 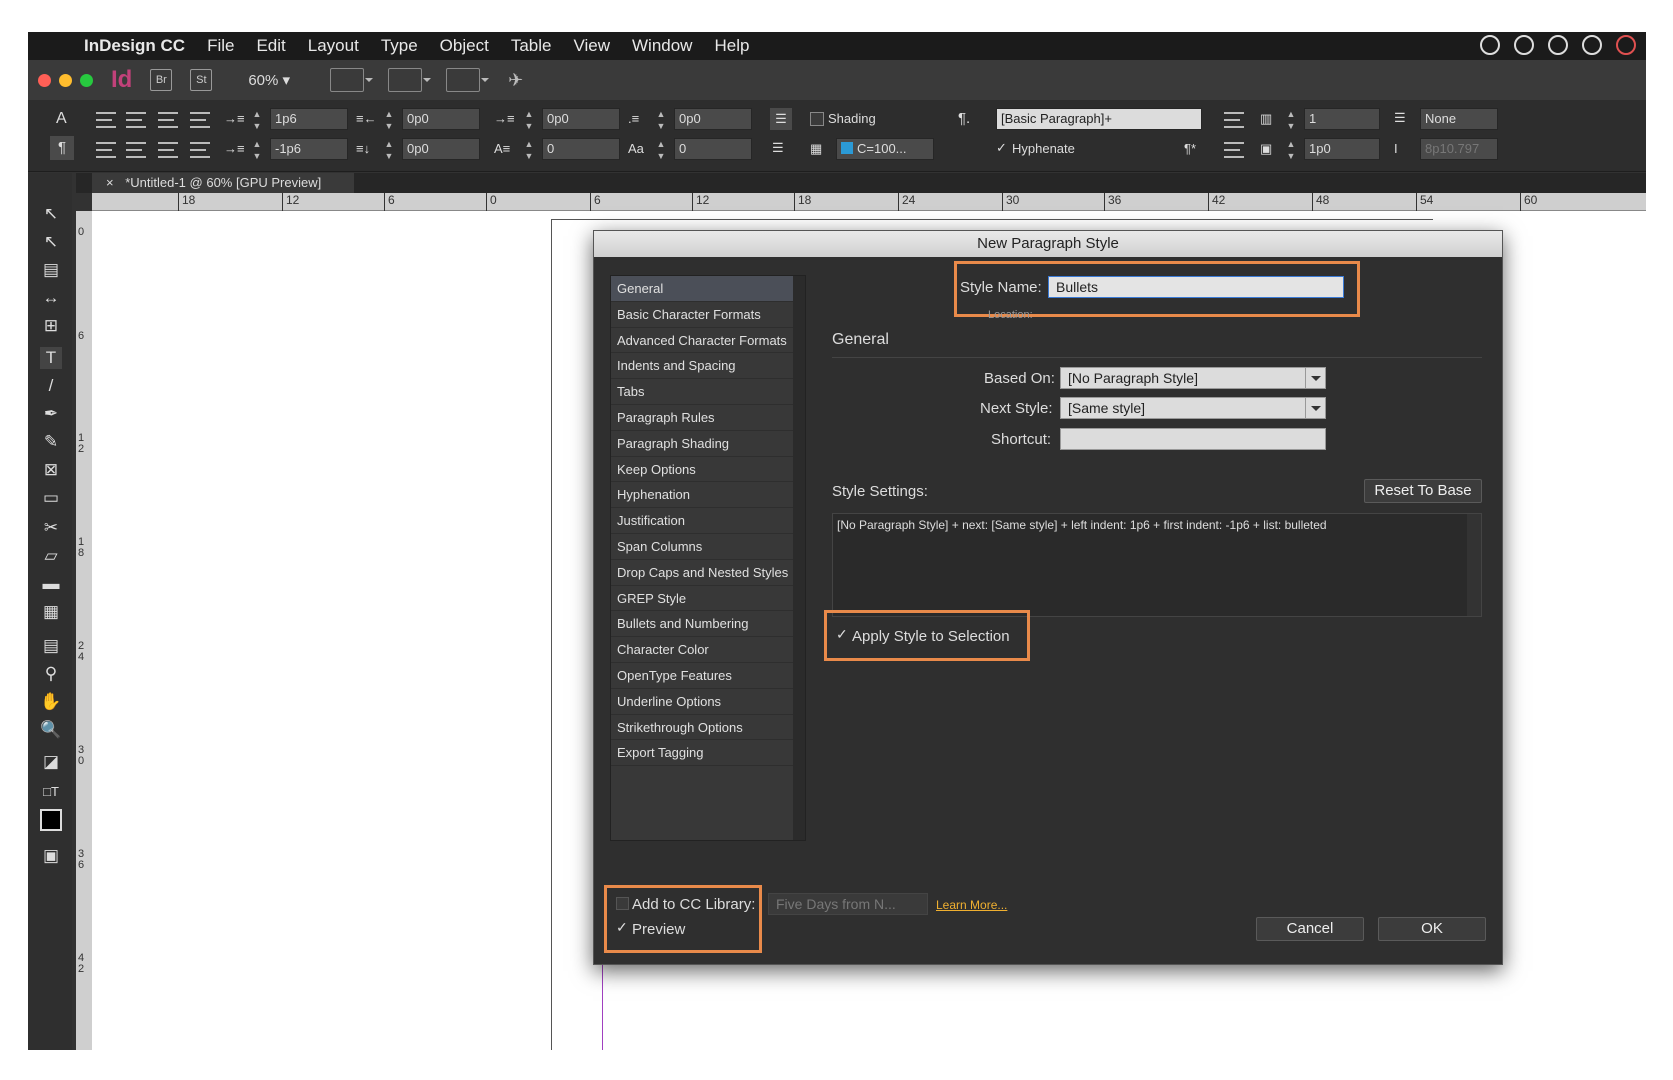 What do you see at coordinates (168, 150) in the screenshot?
I see `justify-right-icon` at bounding box center [168, 150].